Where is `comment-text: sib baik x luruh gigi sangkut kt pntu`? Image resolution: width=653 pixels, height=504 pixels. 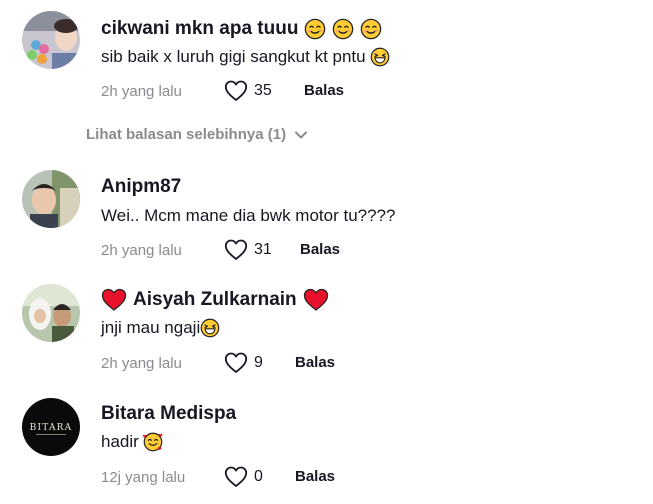
comment-text: sib baik x luruh gigi sangkut kt pntu is located at coordinates (245, 57).